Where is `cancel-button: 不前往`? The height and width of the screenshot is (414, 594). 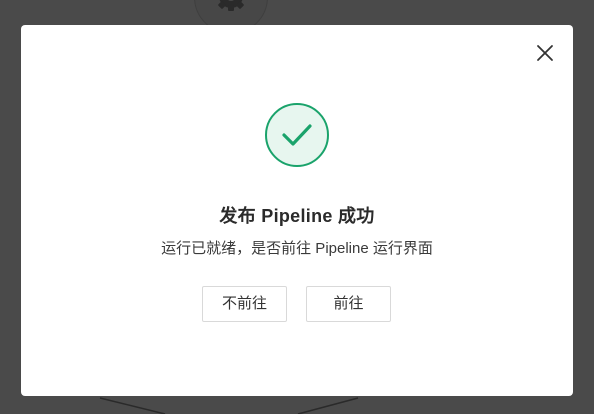 cancel-button: 不前往 is located at coordinates (244, 304).